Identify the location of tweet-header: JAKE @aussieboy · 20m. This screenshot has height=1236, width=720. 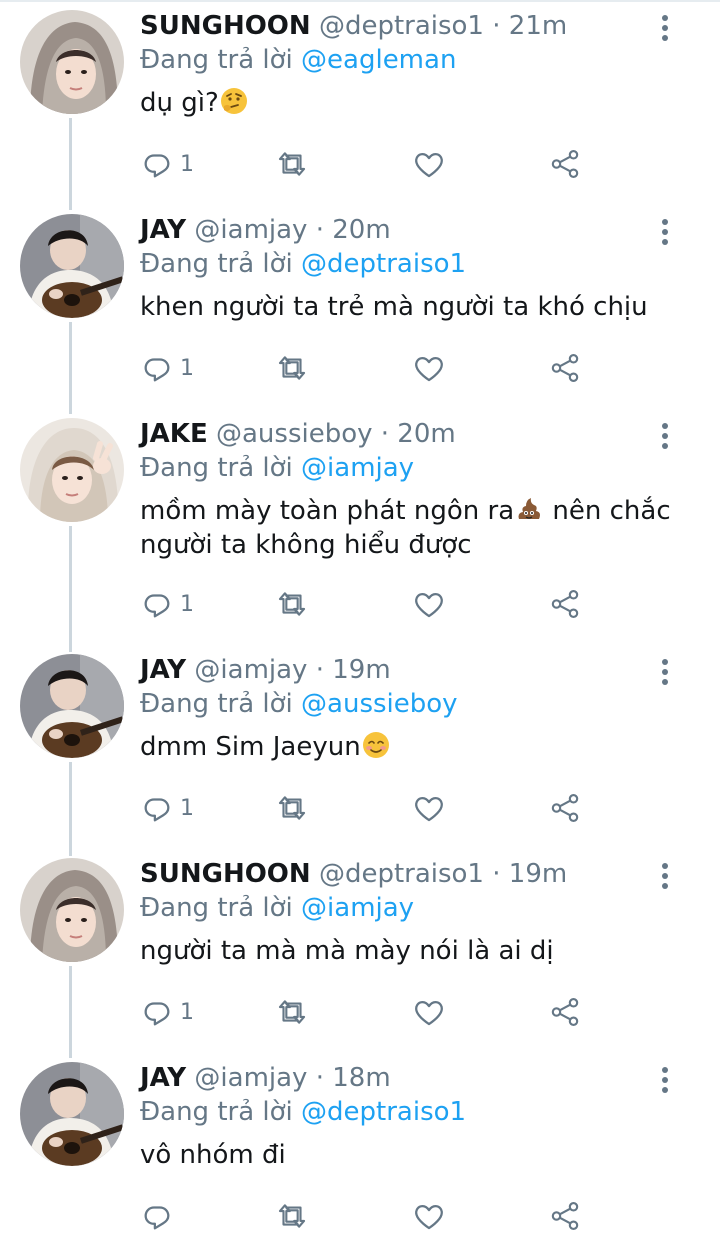
(298, 434).